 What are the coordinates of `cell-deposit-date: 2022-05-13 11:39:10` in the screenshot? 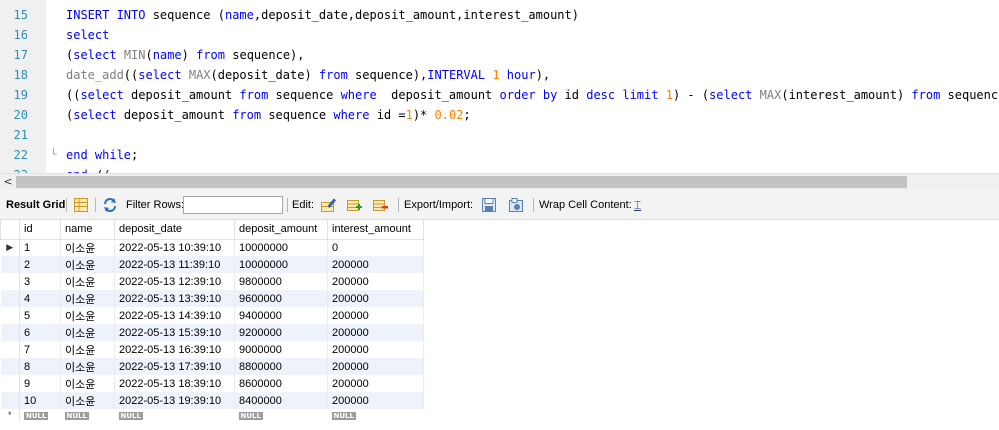 It's located at (174, 264).